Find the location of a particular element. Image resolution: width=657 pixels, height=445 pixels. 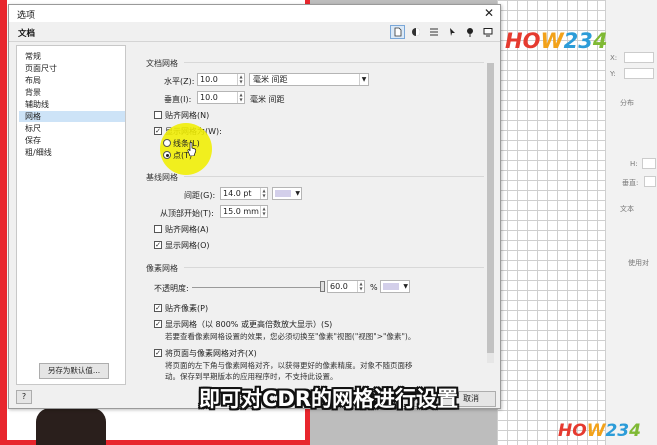

pointer-icon is located at coordinates (451, 32).